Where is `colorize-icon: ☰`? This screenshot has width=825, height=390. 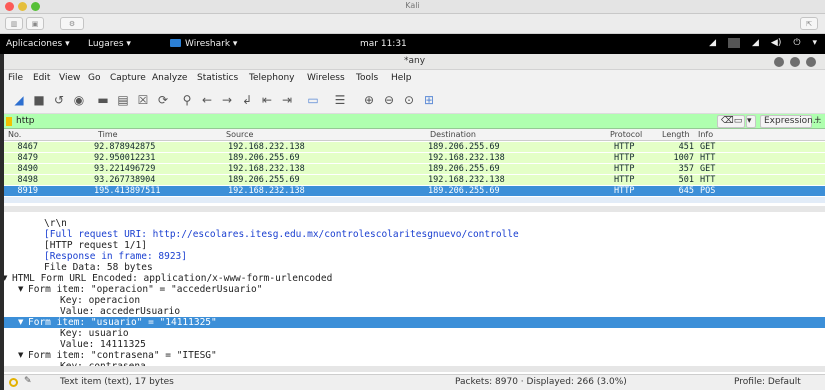
colorize-icon: ☰ is located at coordinates (340, 100).